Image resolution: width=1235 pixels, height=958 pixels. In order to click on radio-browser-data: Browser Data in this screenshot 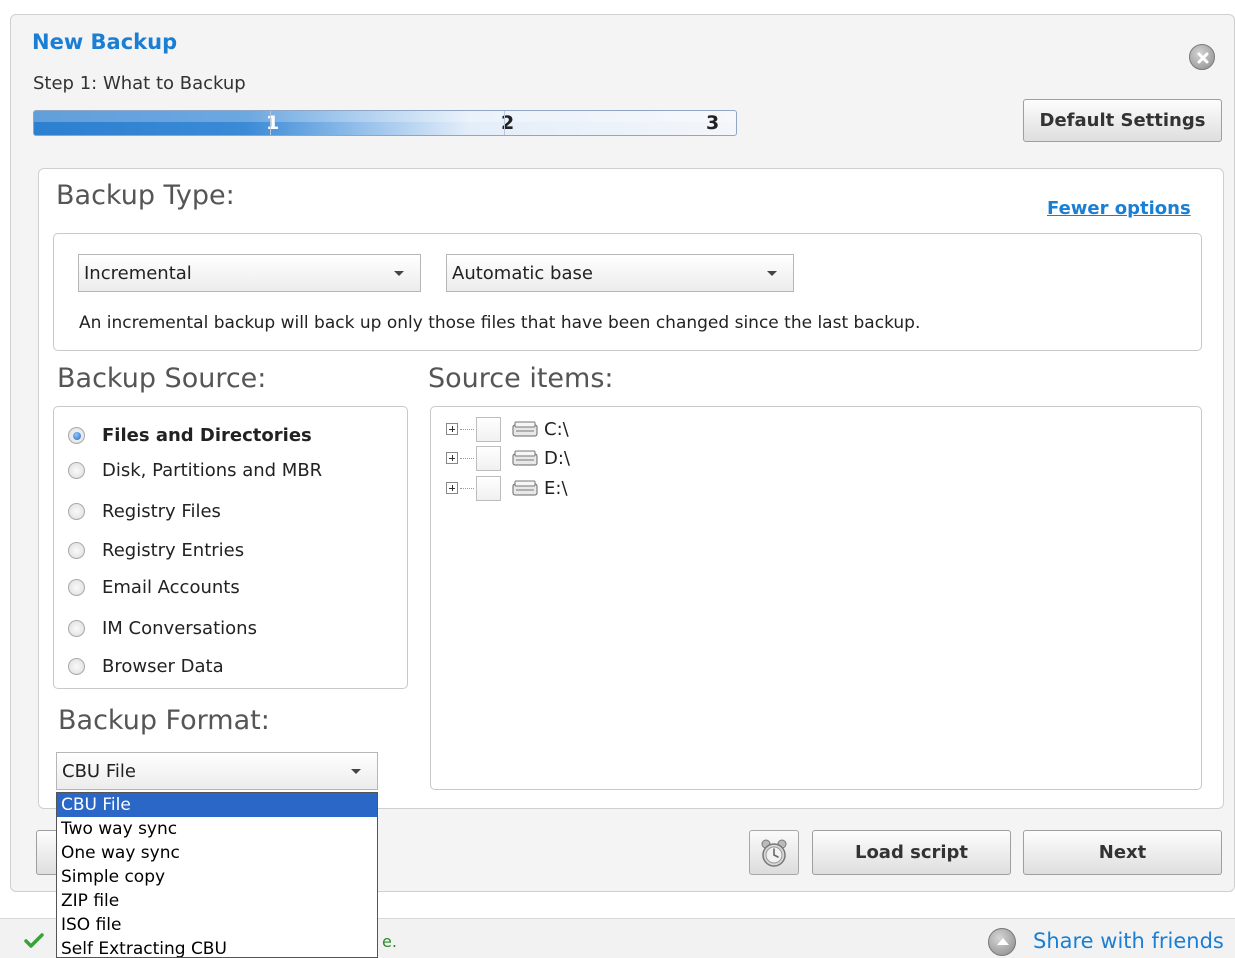, I will do `click(146, 666)`.